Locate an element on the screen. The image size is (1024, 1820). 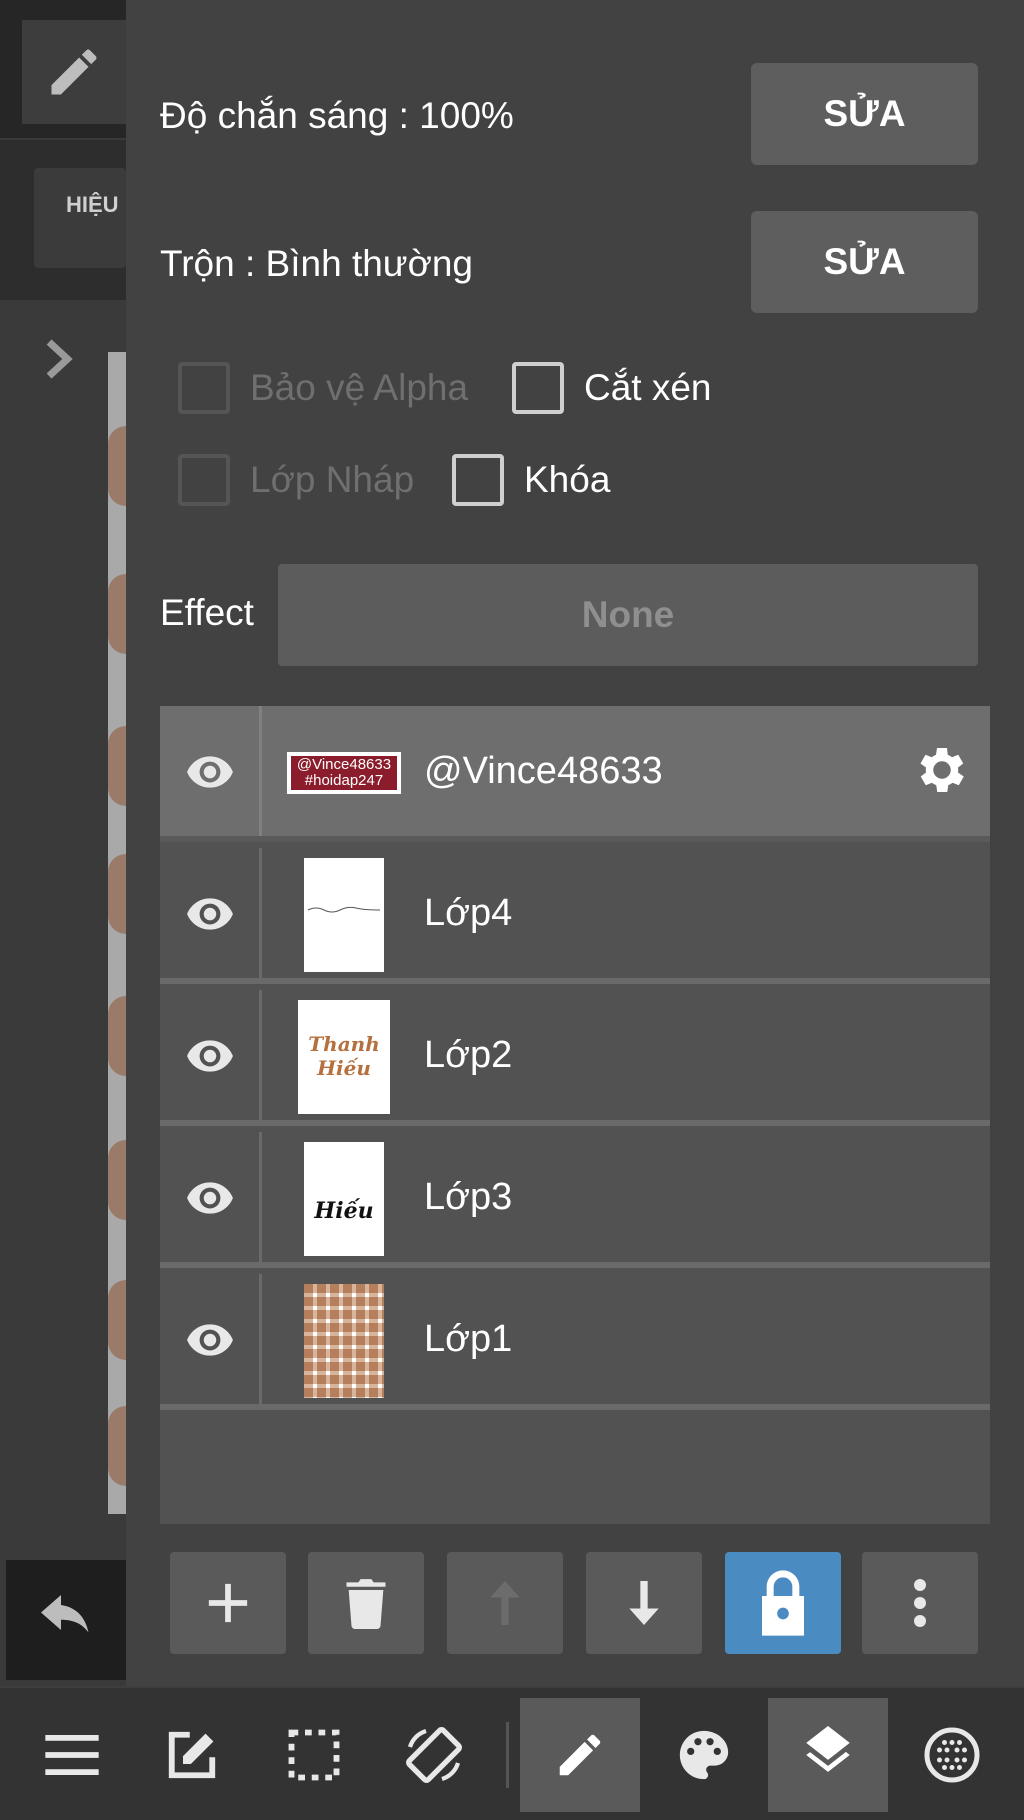
draft-layer-checkbox: Lớp Nháp is located at coordinates (296, 480).